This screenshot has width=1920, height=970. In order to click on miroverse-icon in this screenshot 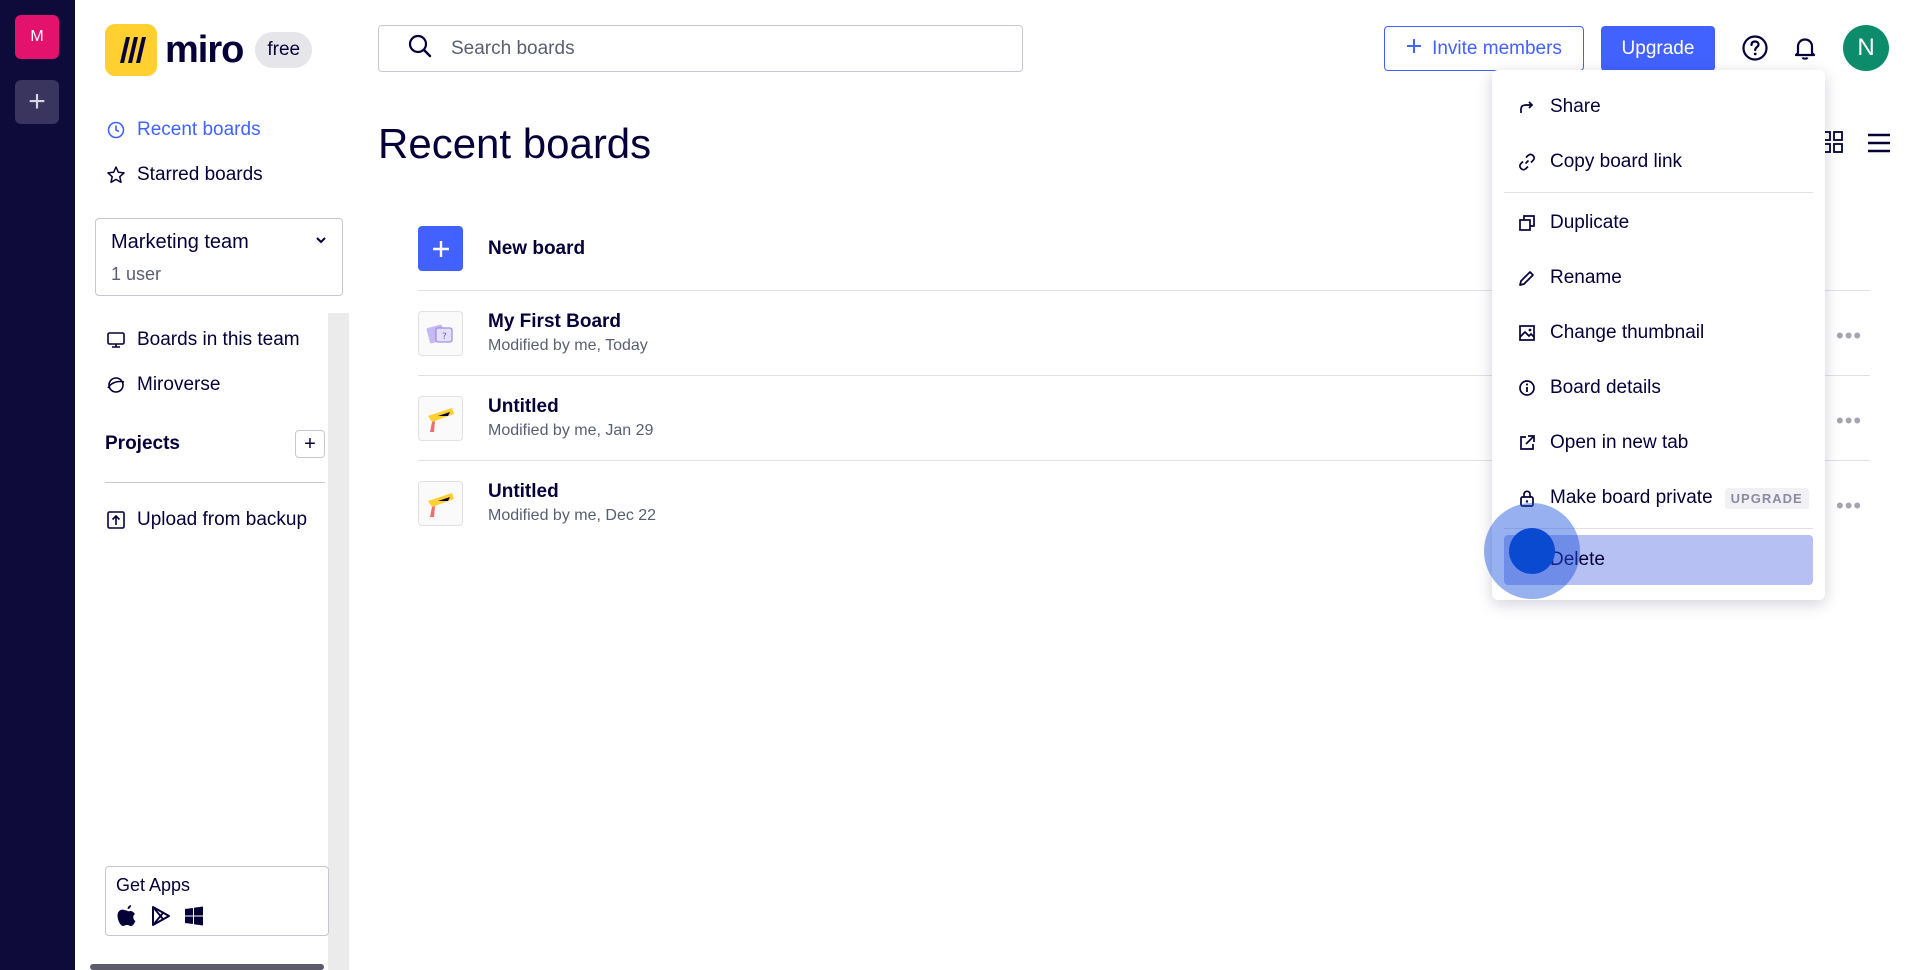, I will do `click(116, 385)`.